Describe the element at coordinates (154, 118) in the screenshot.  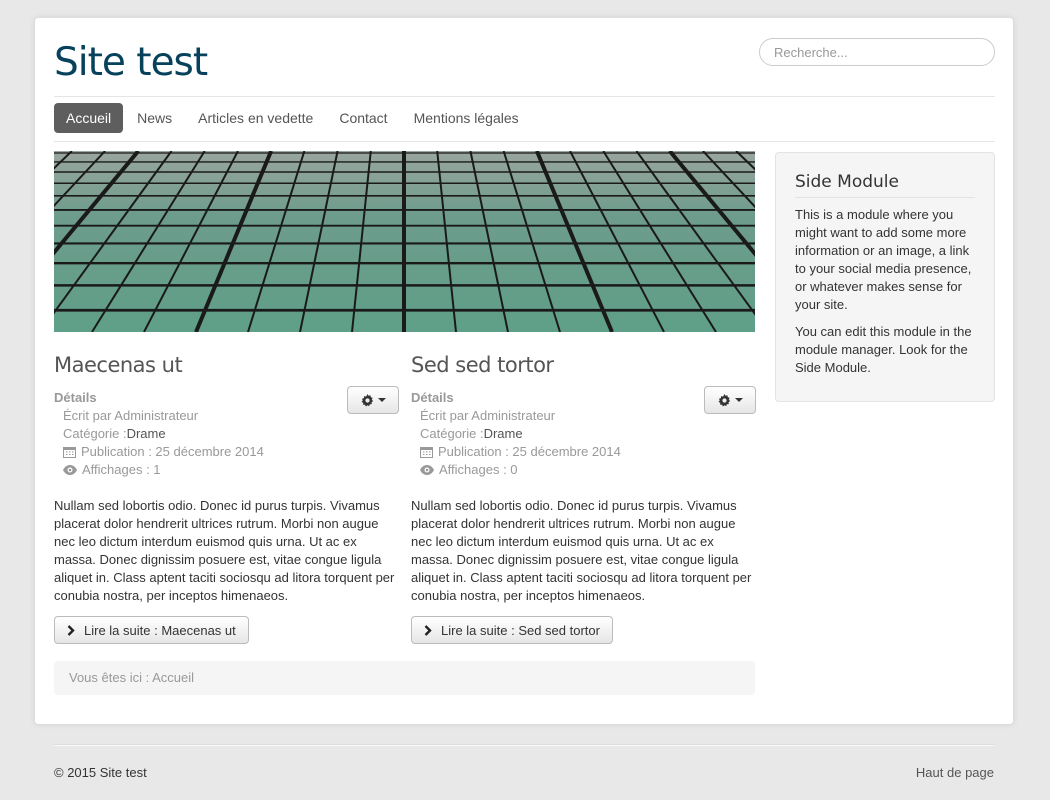
I see `nav-item-news: News` at that location.